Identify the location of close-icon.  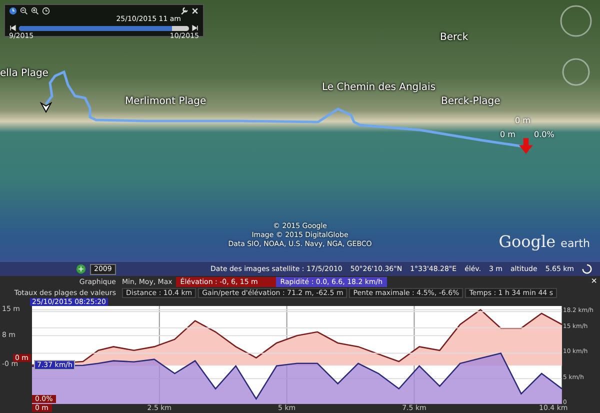
(195, 10).